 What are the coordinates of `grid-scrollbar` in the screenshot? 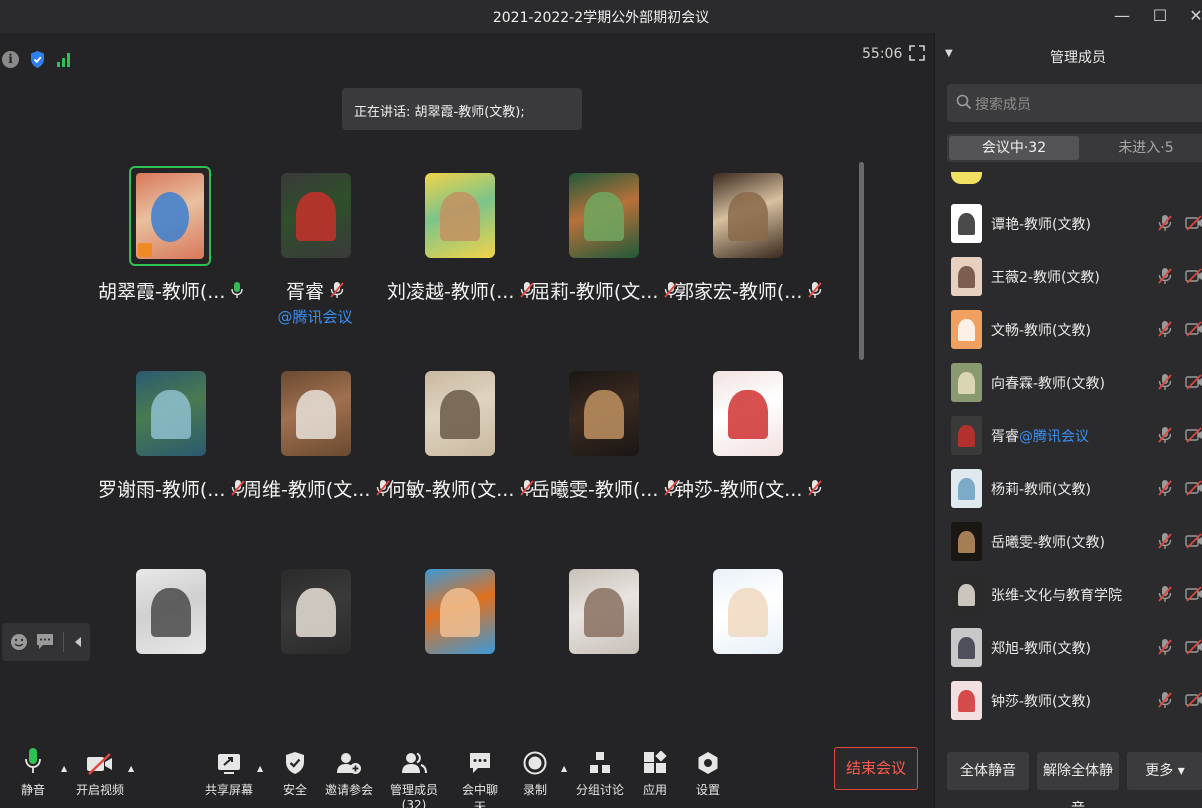 It's located at (861, 261).